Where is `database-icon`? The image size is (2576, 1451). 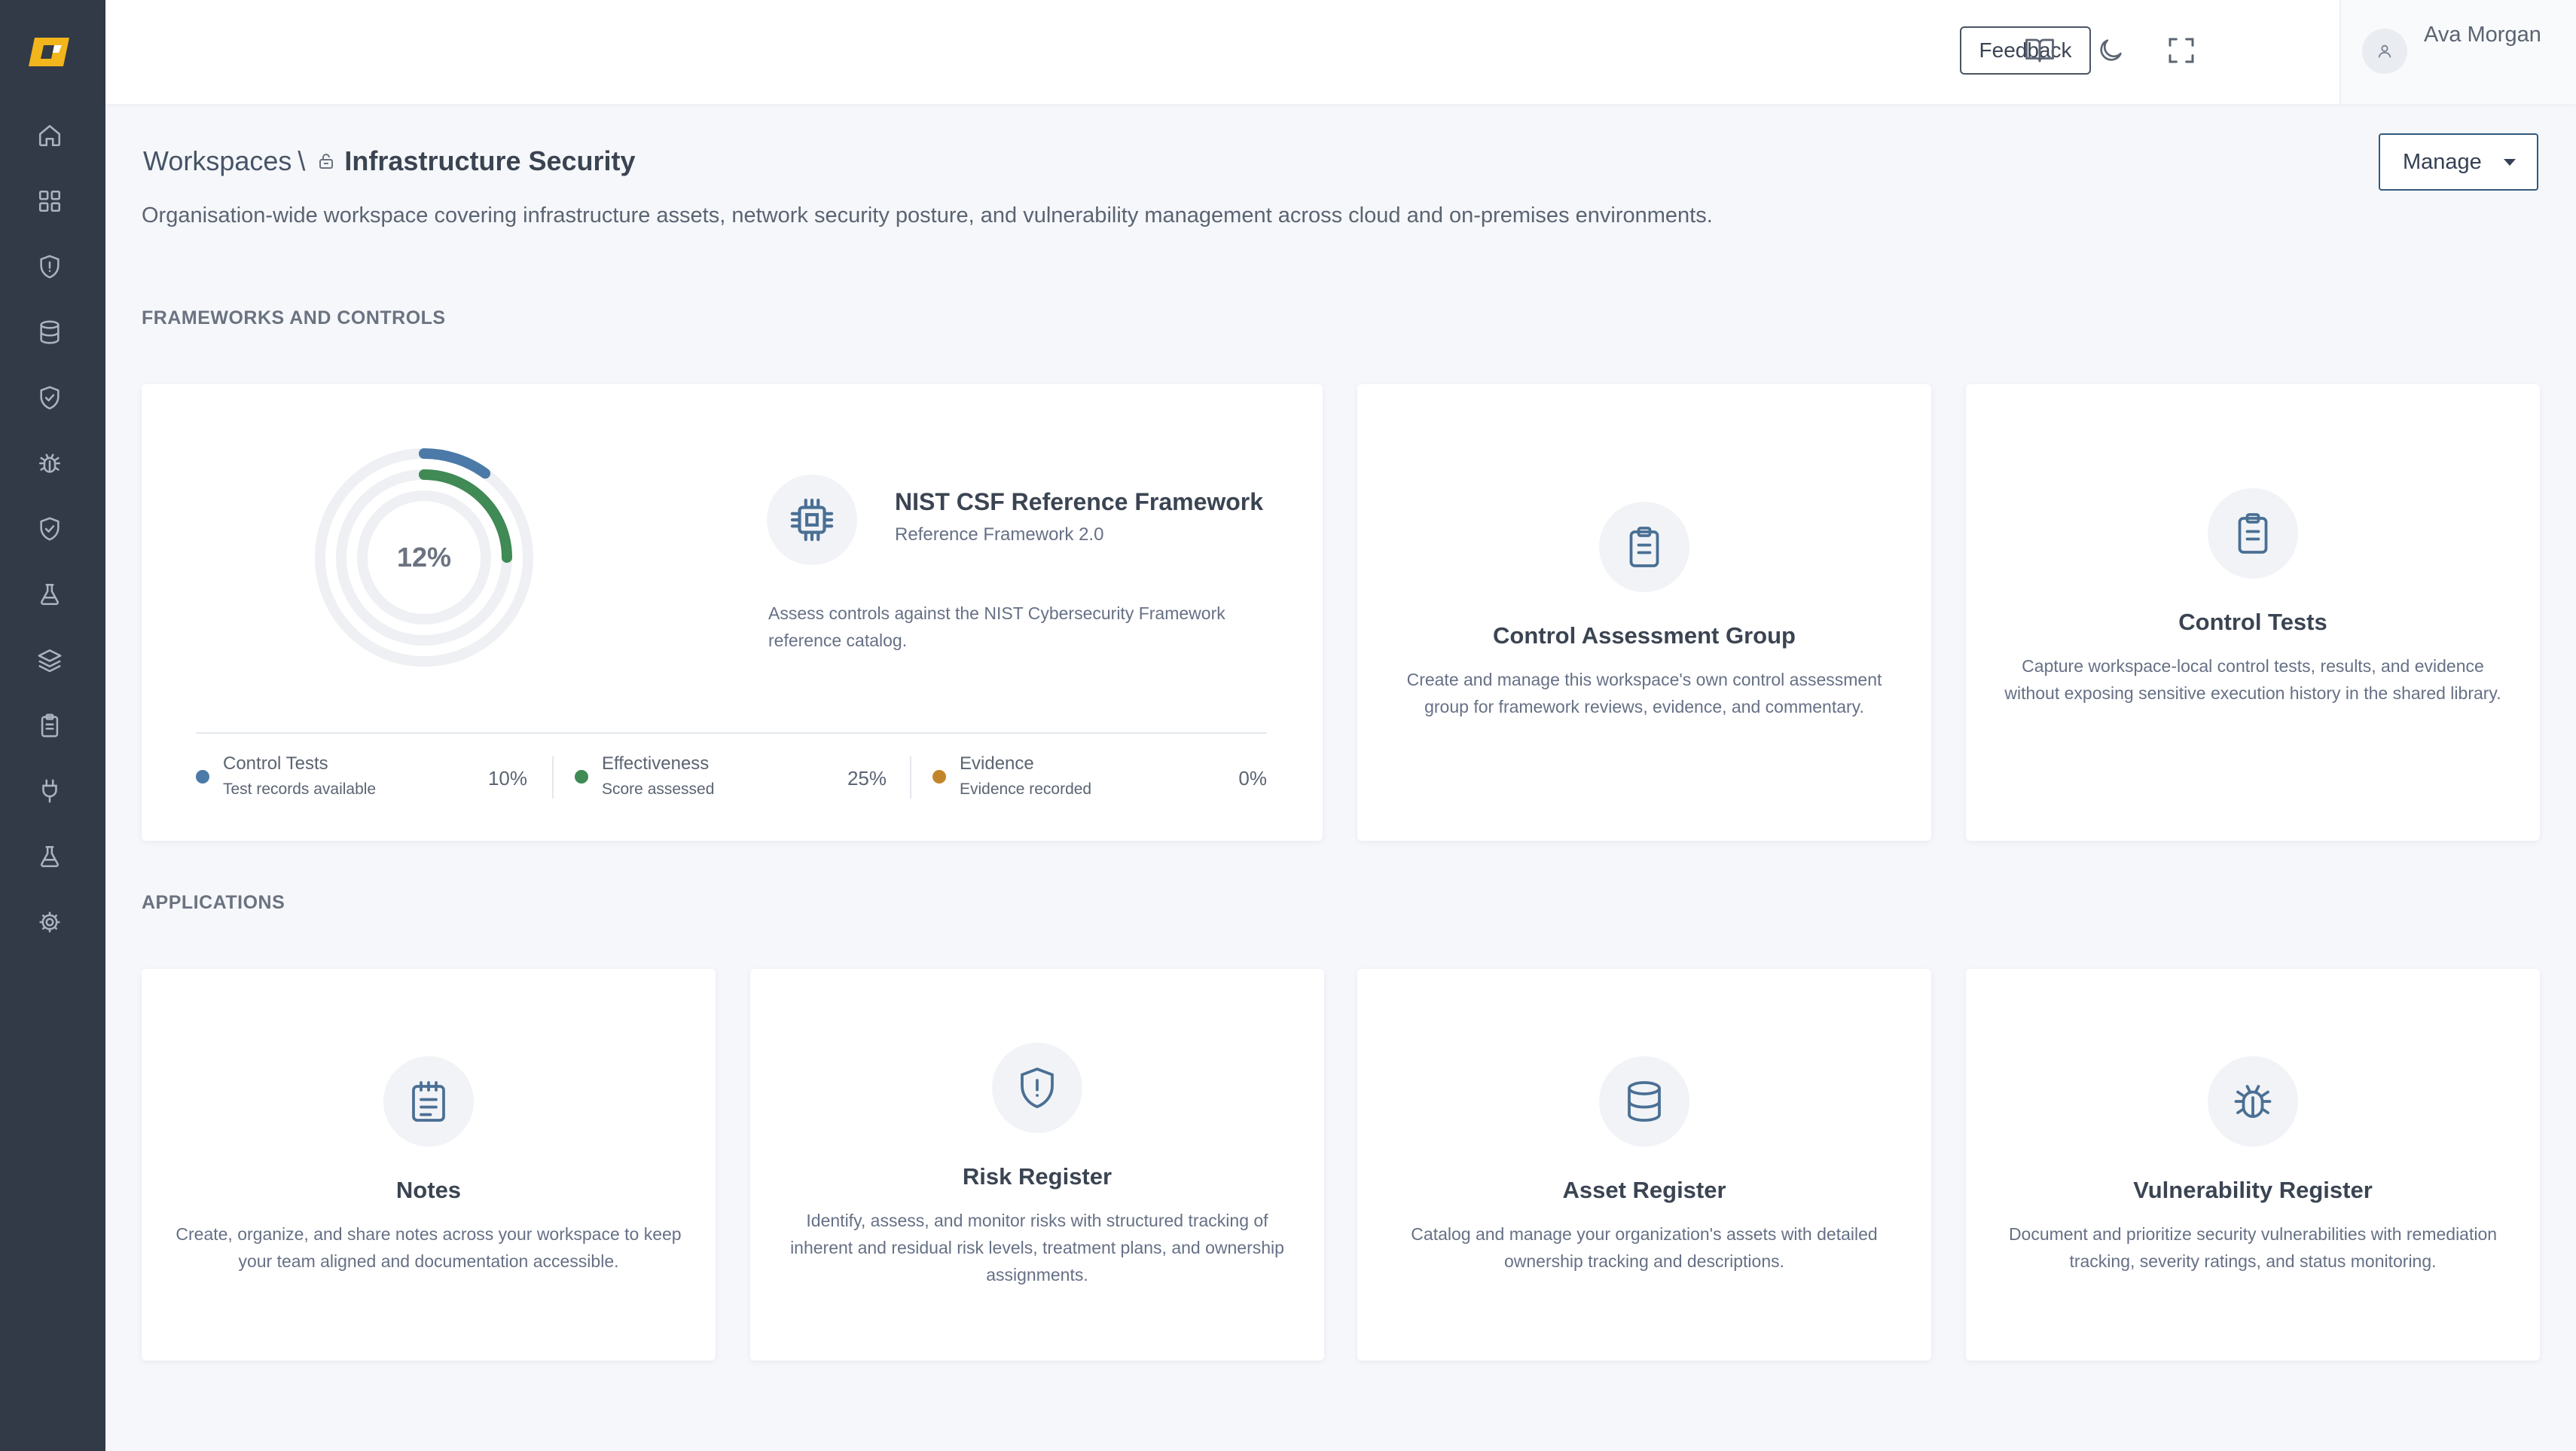 database-icon is located at coordinates (1645, 1101).